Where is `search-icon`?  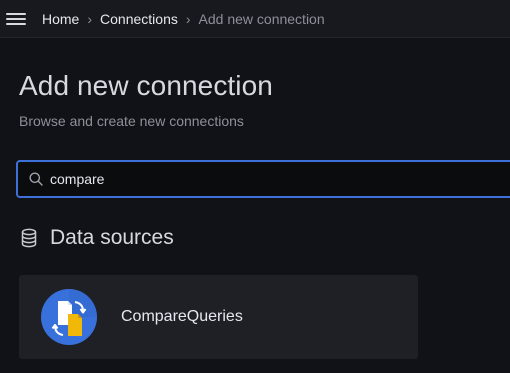
search-icon is located at coordinates (36, 179).